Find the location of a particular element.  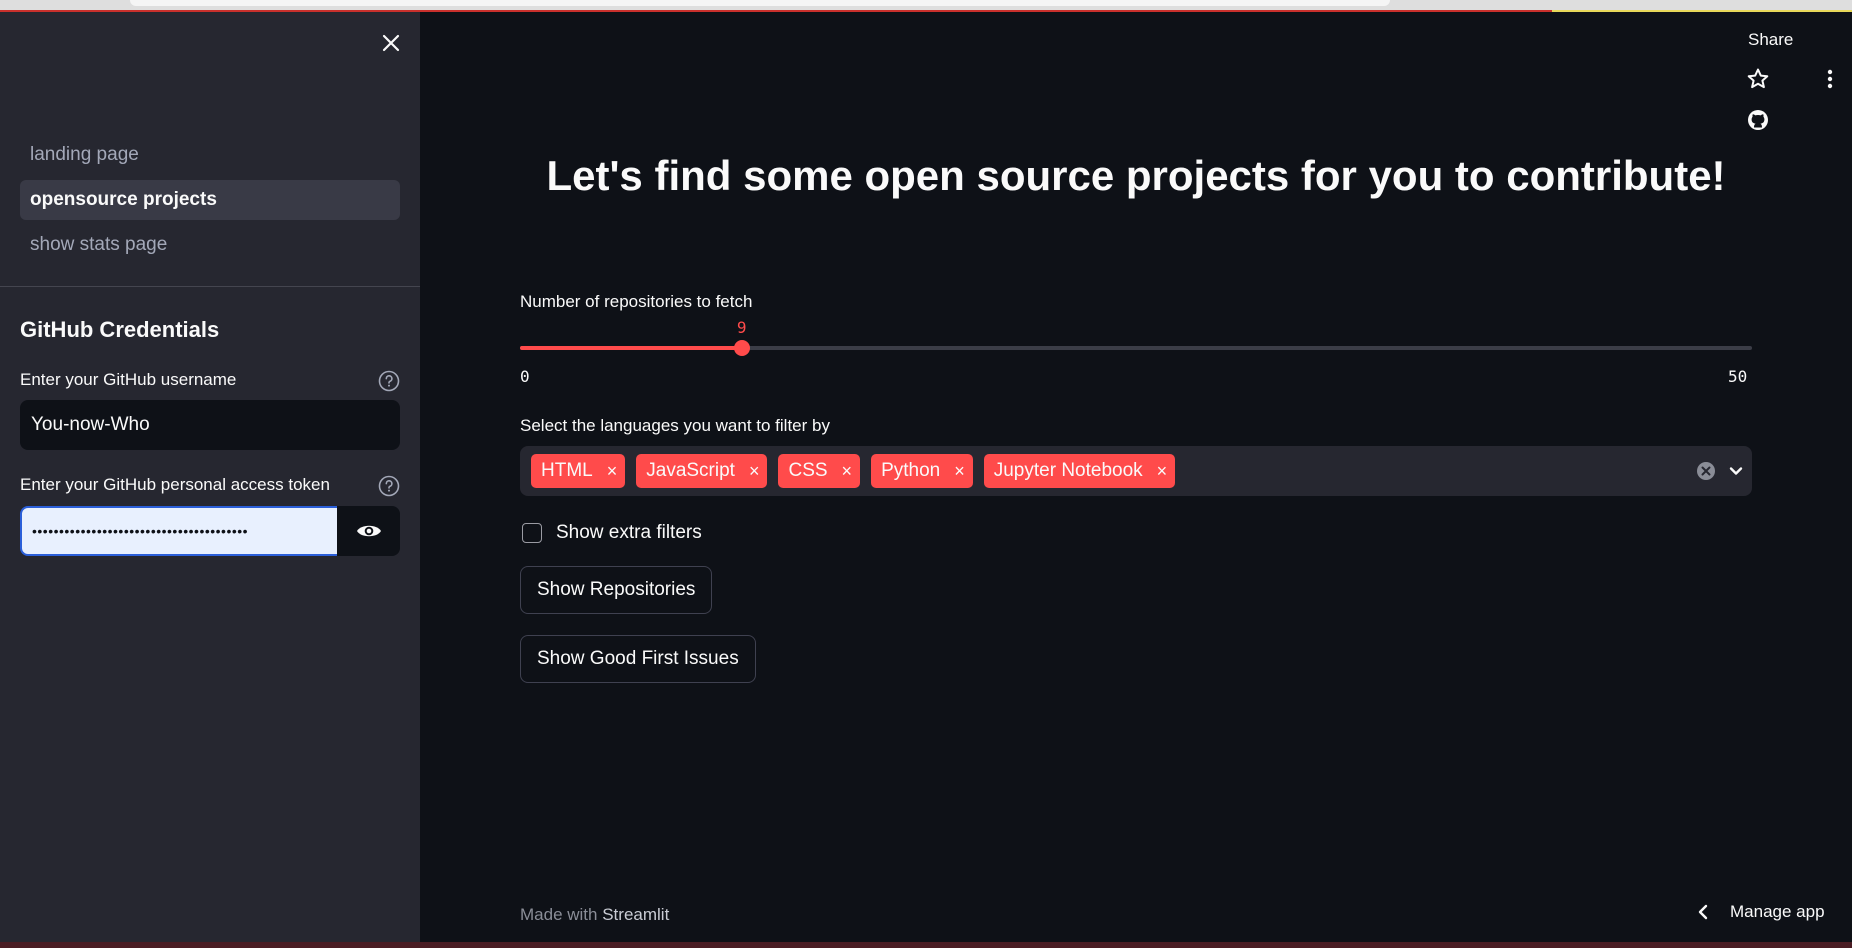

clear-all-button is located at coordinates (1706, 471).